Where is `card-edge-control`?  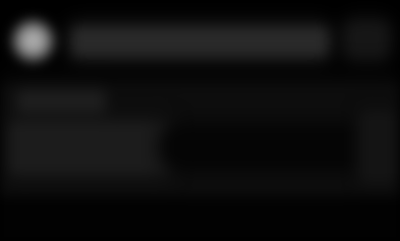 card-edge-control is located at coordinates (378, 147).